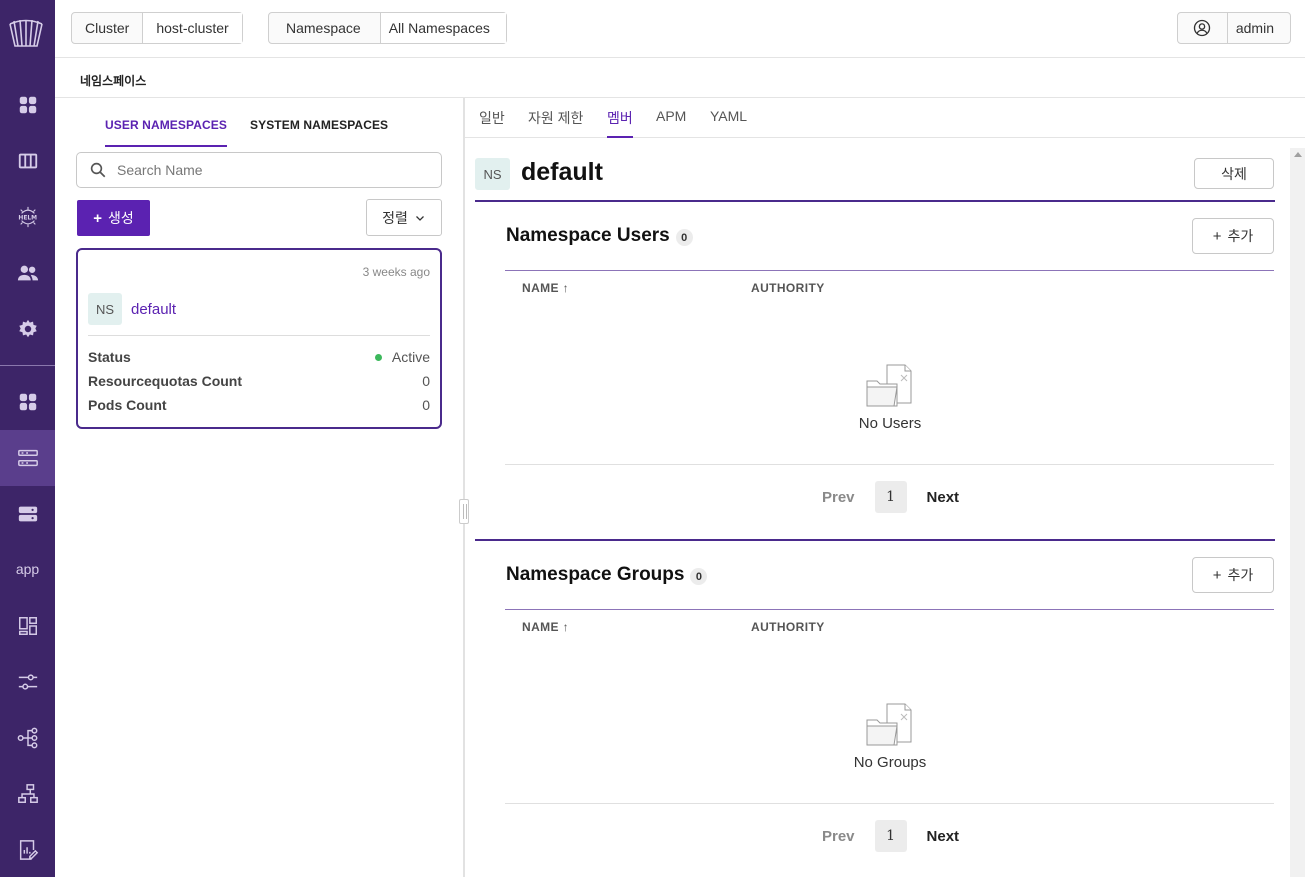  What do you see at coordinates (943, 497) in the screenshot?
I see `users-next-button: Next` at bounding box center [943, 497].